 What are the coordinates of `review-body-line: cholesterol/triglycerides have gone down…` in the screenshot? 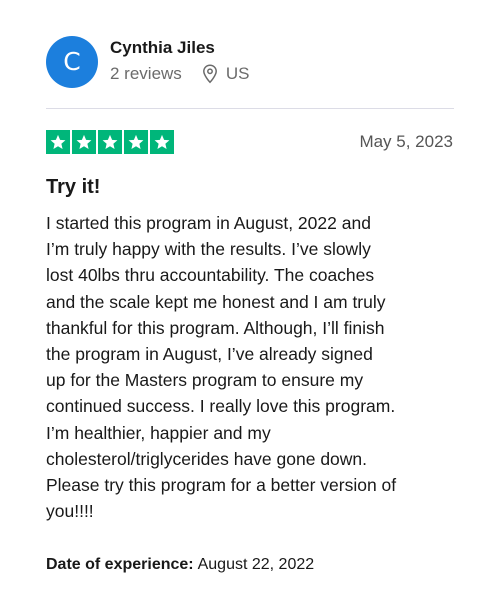 It's located at (207, 458).